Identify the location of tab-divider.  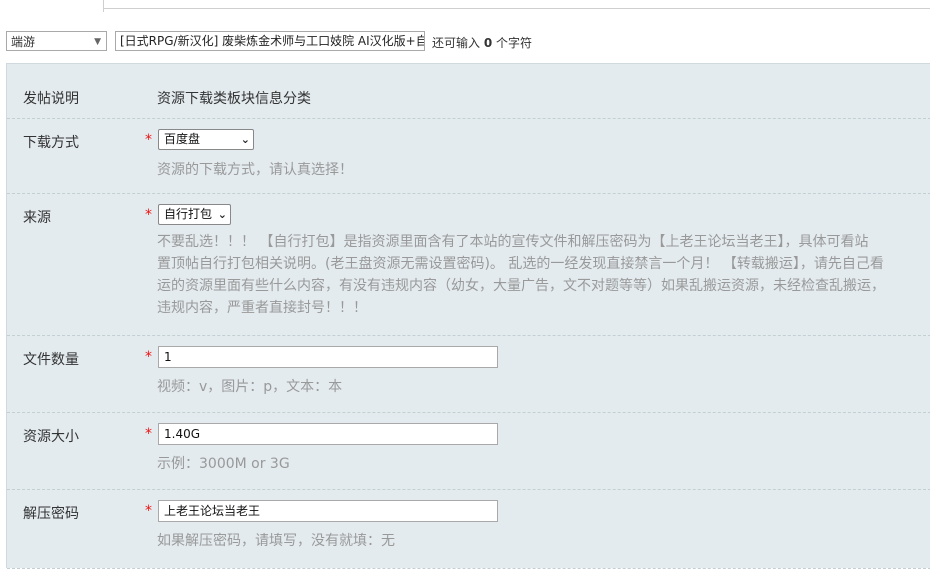
(517, 8).